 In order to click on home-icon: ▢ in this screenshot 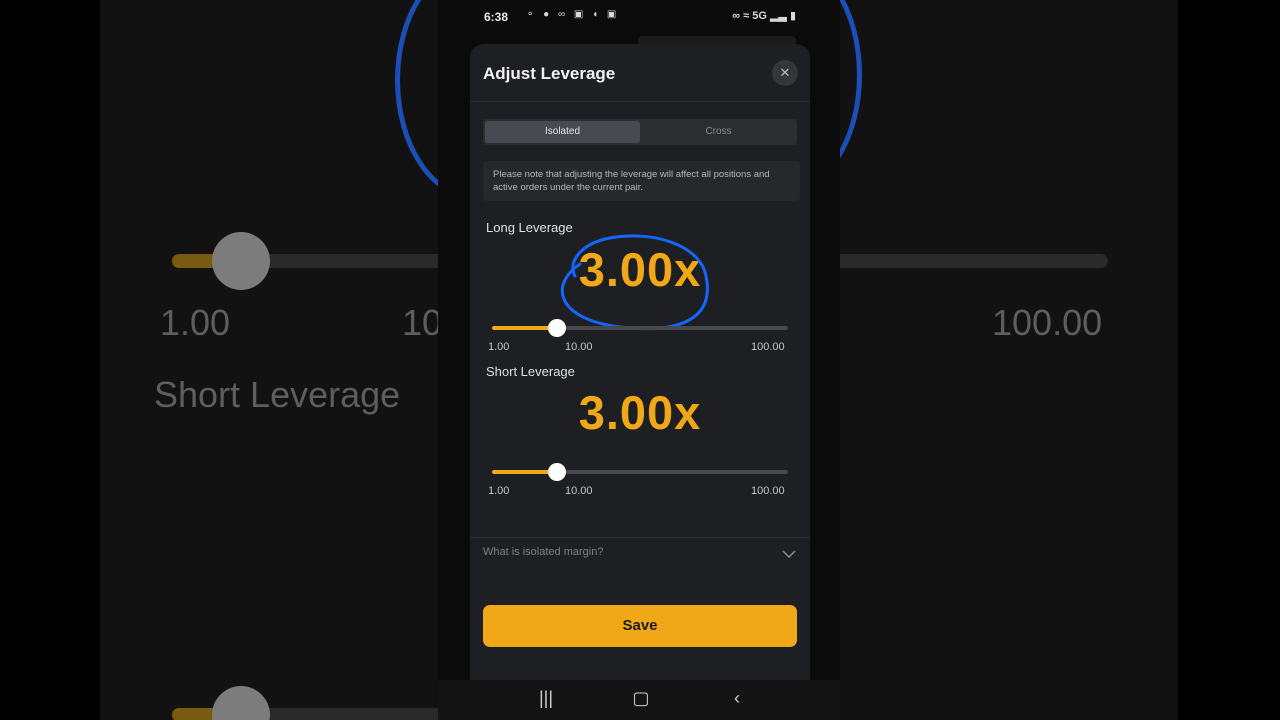, I will do `click(641, 700)`.